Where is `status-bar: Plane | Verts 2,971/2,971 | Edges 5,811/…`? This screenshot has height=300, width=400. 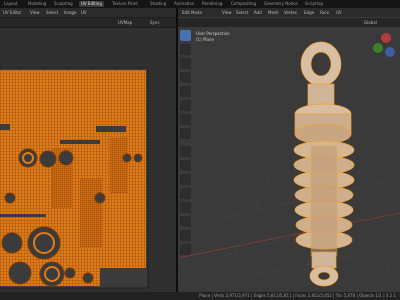
status-bar: Plane | Verts 2,971/2,971 | Edges 5,811/… is located at coordinates (200, 296).